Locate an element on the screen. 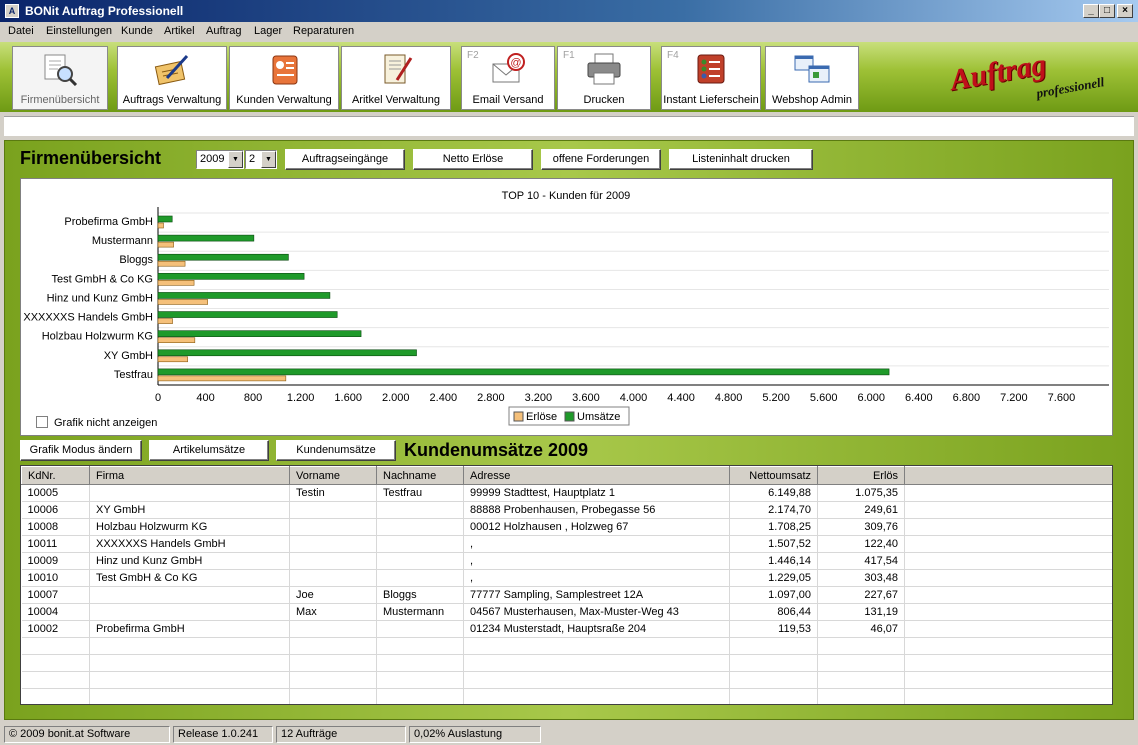  hide-graph-checkbox is located at coordinates (42, 422).